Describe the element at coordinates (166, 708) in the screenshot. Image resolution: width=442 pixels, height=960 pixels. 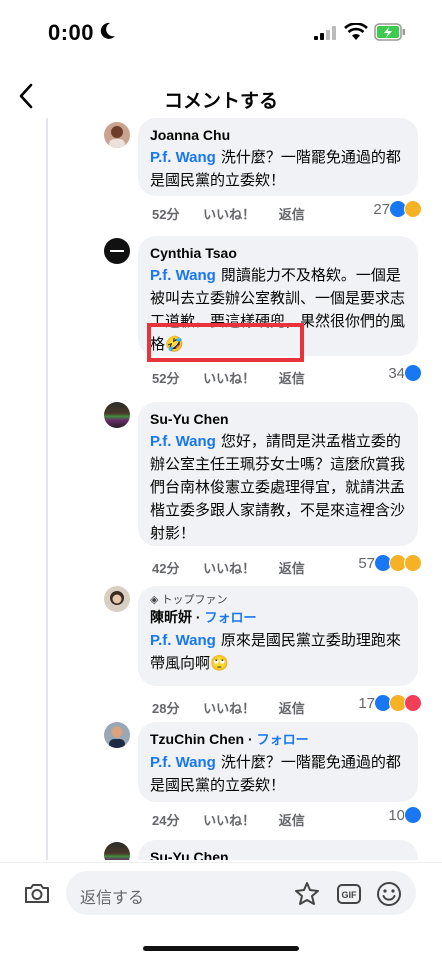
I see `comment-time: 28分` at that location.